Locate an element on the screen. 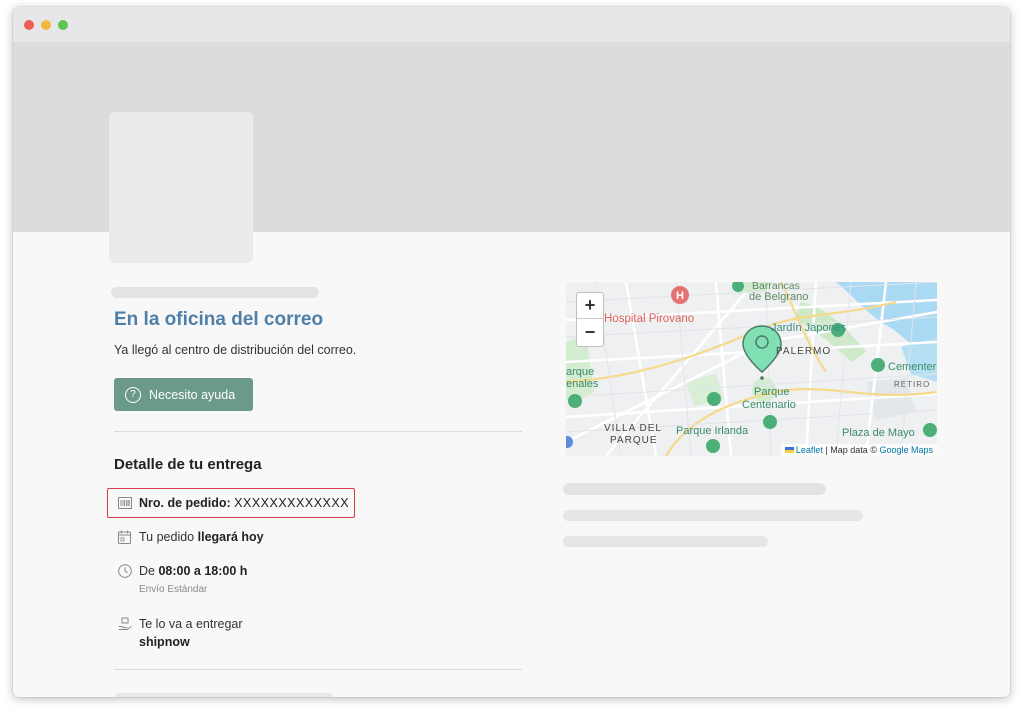 This screenshot has width=1024, height=718. ukraine-flag-icon is located at coordinates (789, 450).